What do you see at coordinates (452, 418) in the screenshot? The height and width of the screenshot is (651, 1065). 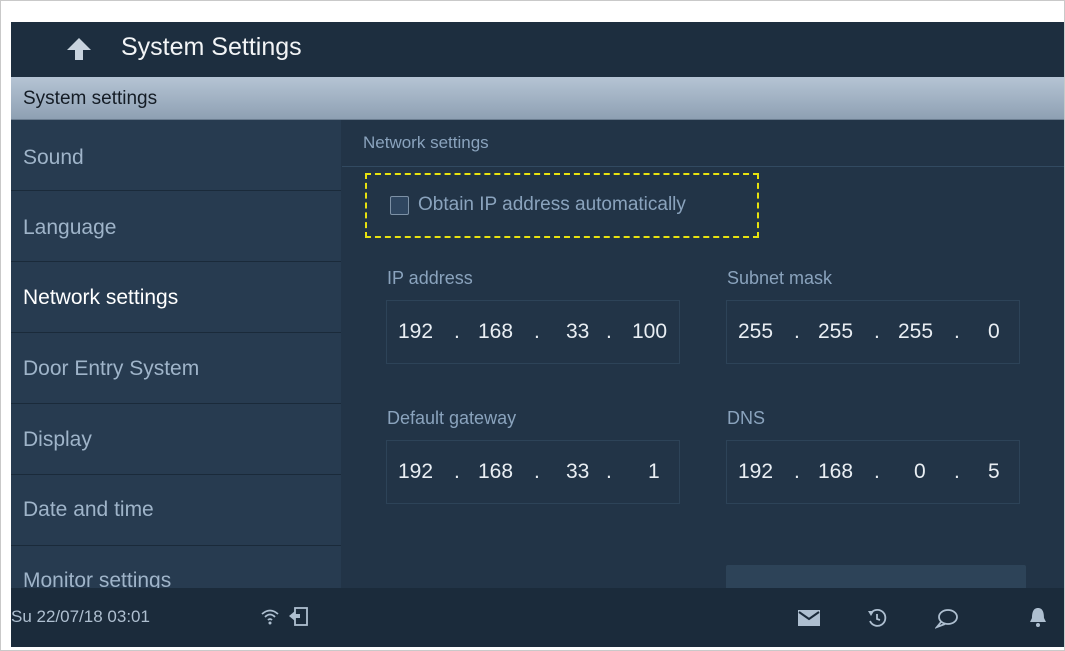 I see `default-gateway-label: Default gateway` at bounding box center [452, 418].